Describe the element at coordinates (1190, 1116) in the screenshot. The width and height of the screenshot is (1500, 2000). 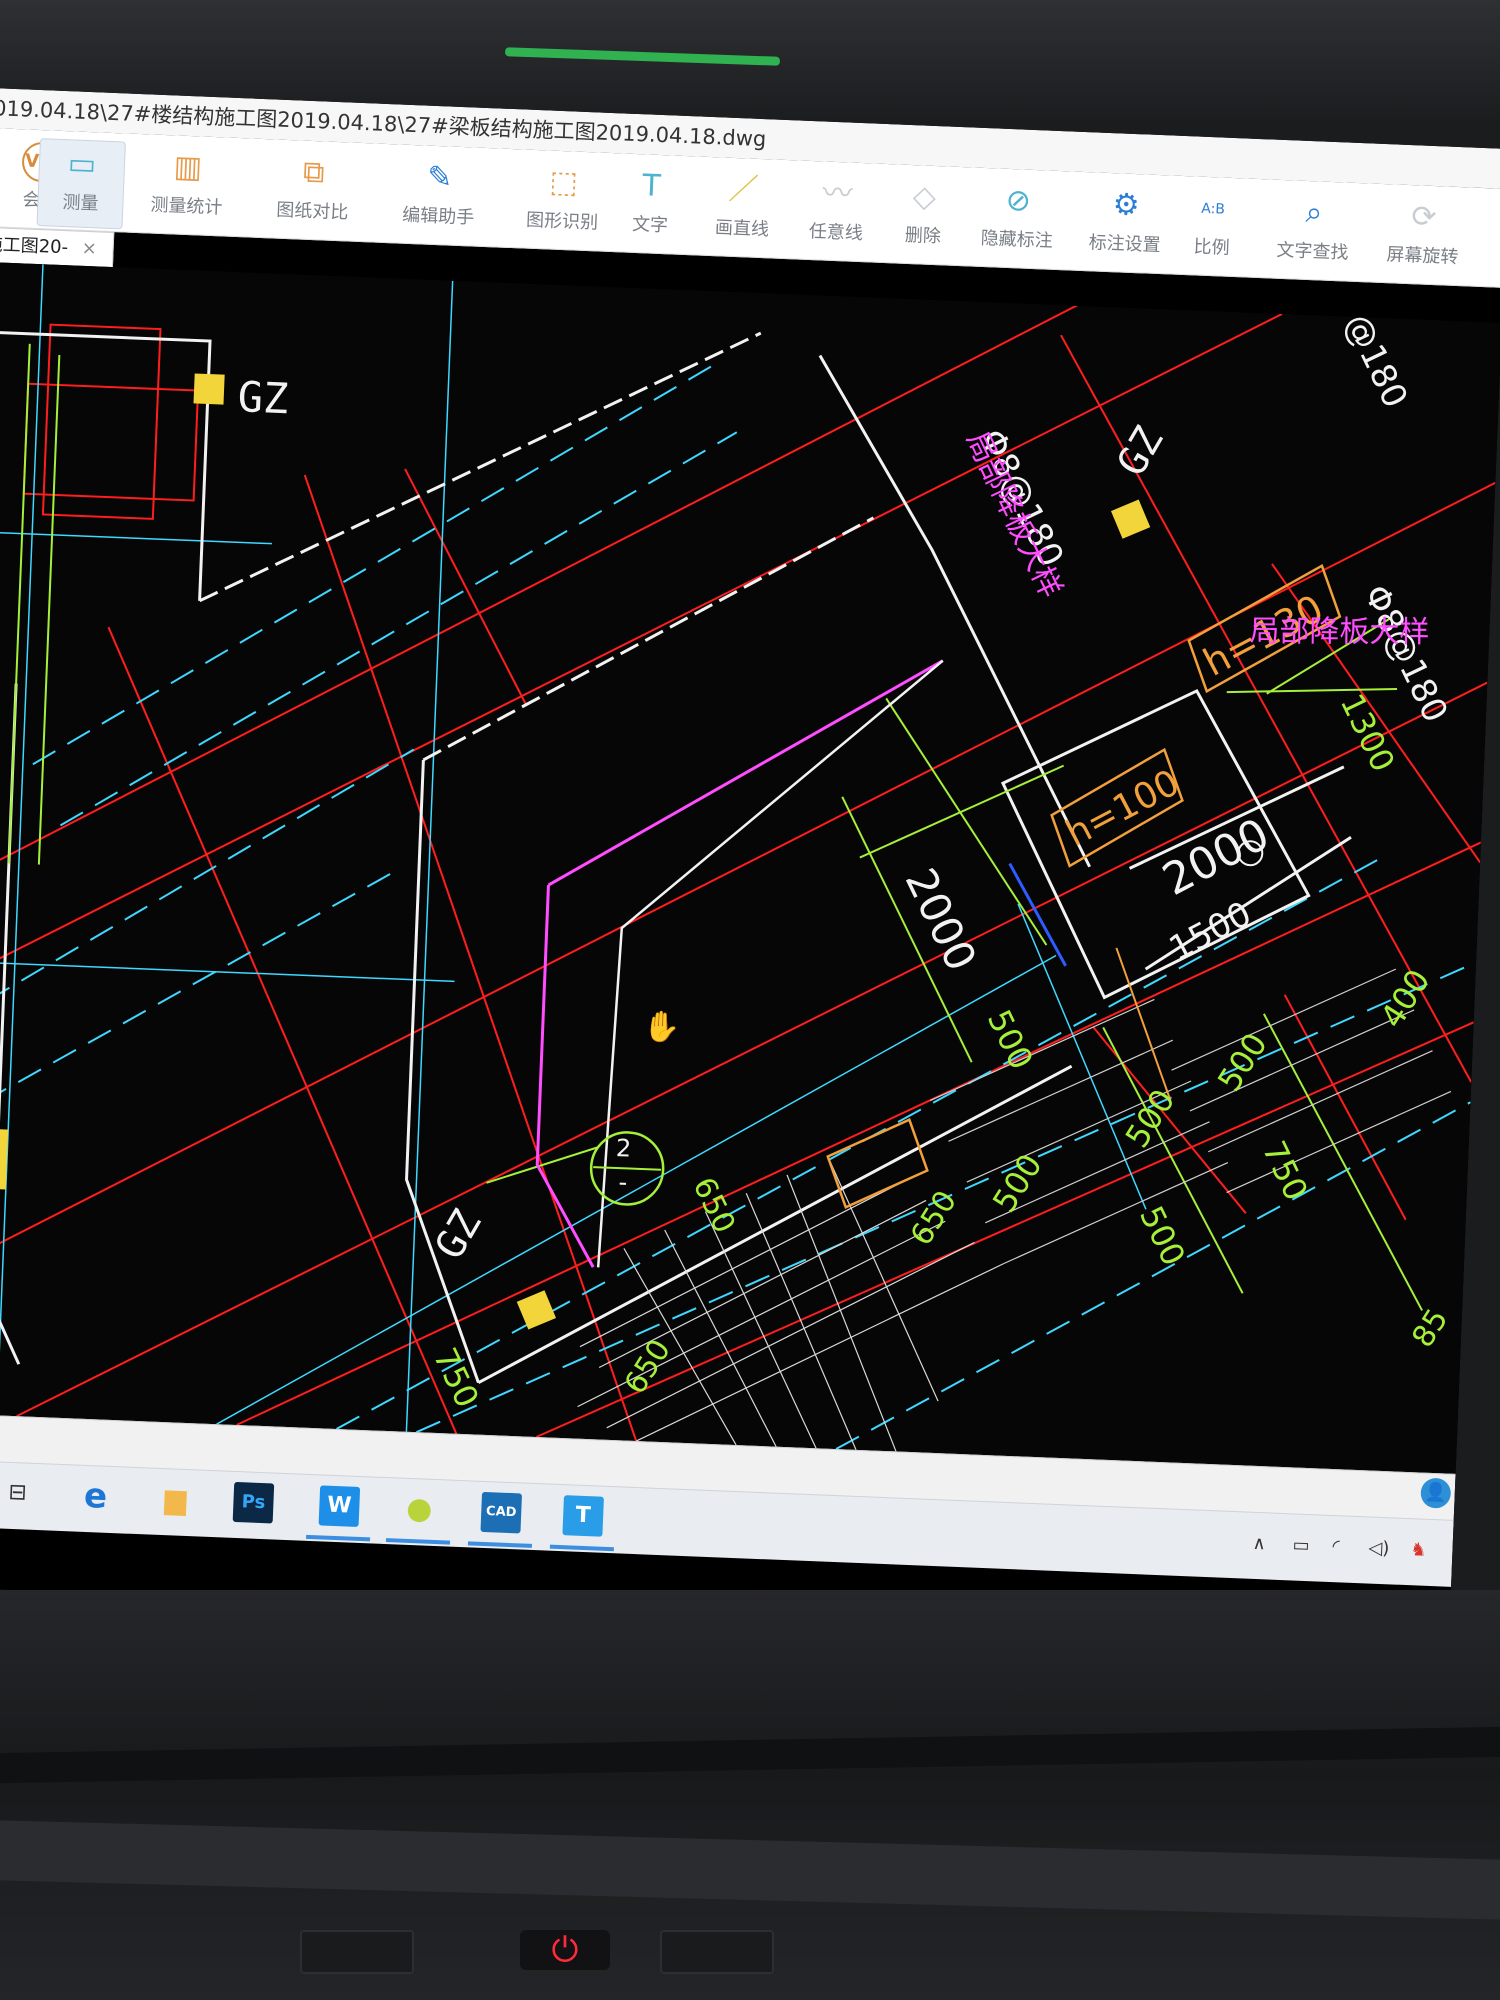
I see `hatch-area-diagonal` at that location.